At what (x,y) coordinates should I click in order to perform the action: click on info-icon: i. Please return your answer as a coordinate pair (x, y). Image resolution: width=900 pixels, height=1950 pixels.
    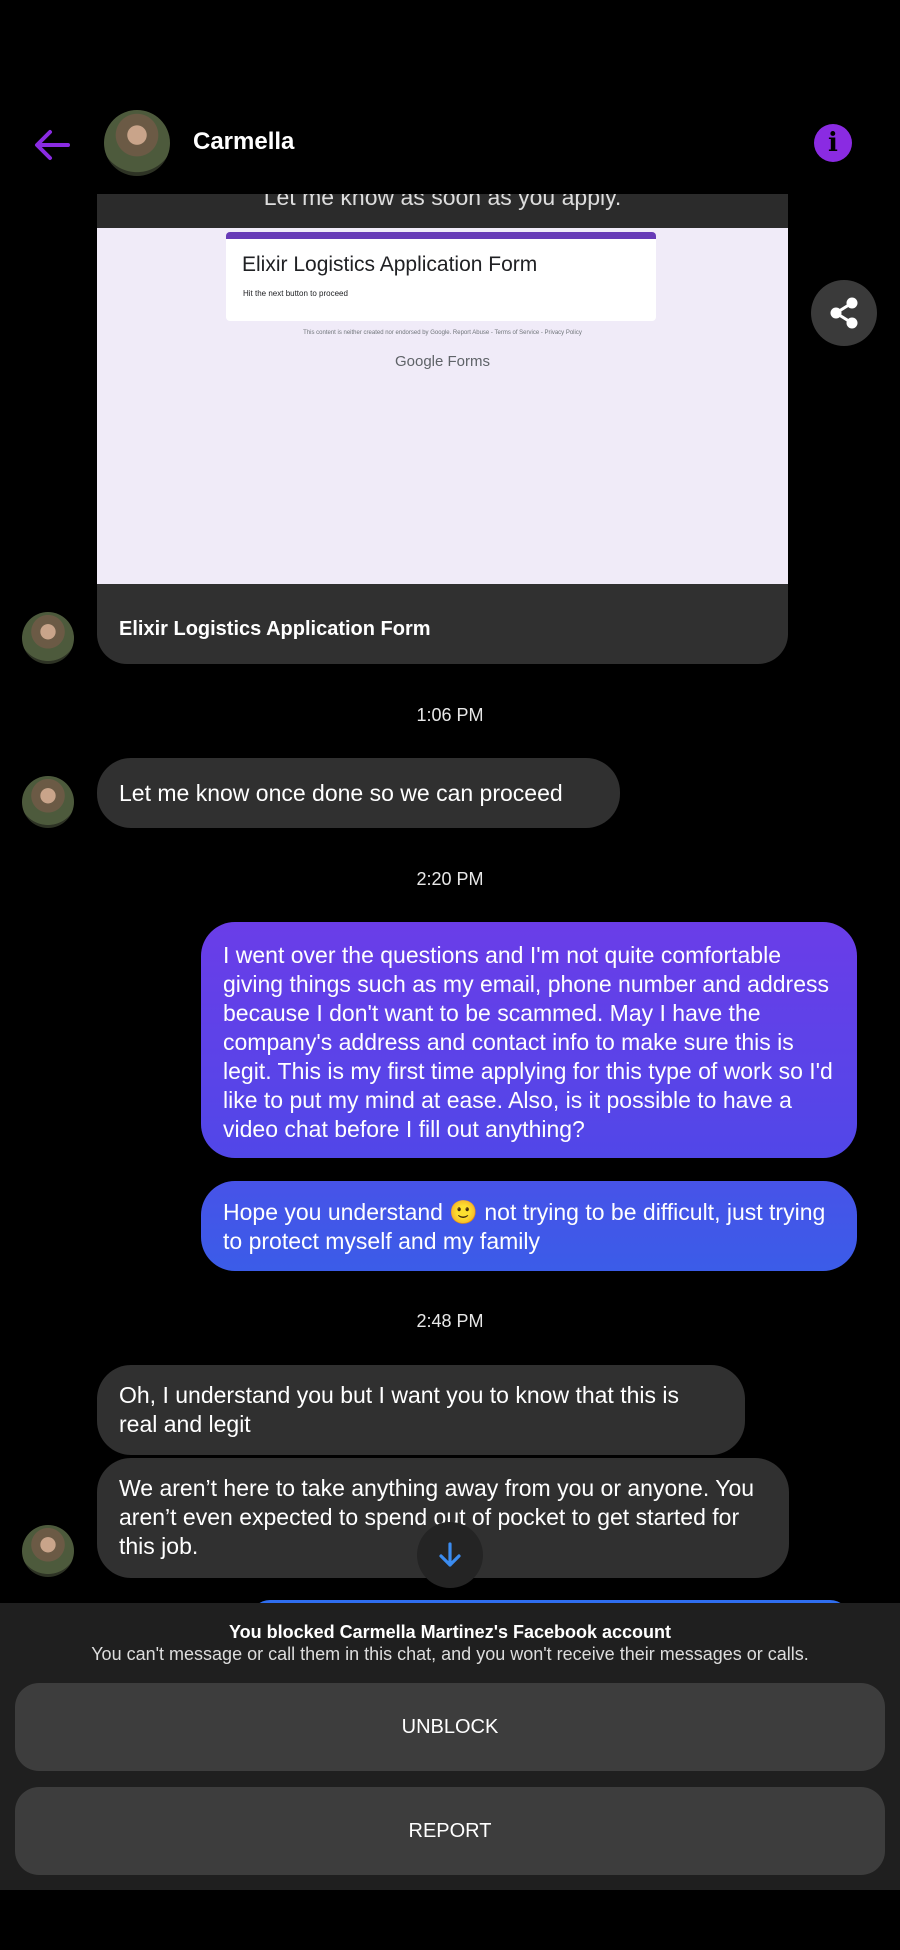
    Looking at the image, I should click on (833, 143).